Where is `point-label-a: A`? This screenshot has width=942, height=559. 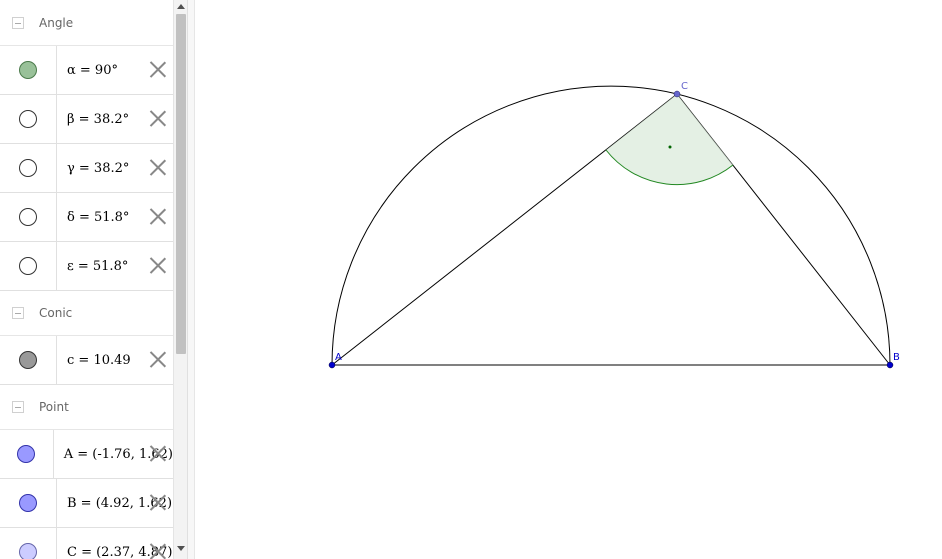
point-label-a: A is located at coordinates (338, 357).